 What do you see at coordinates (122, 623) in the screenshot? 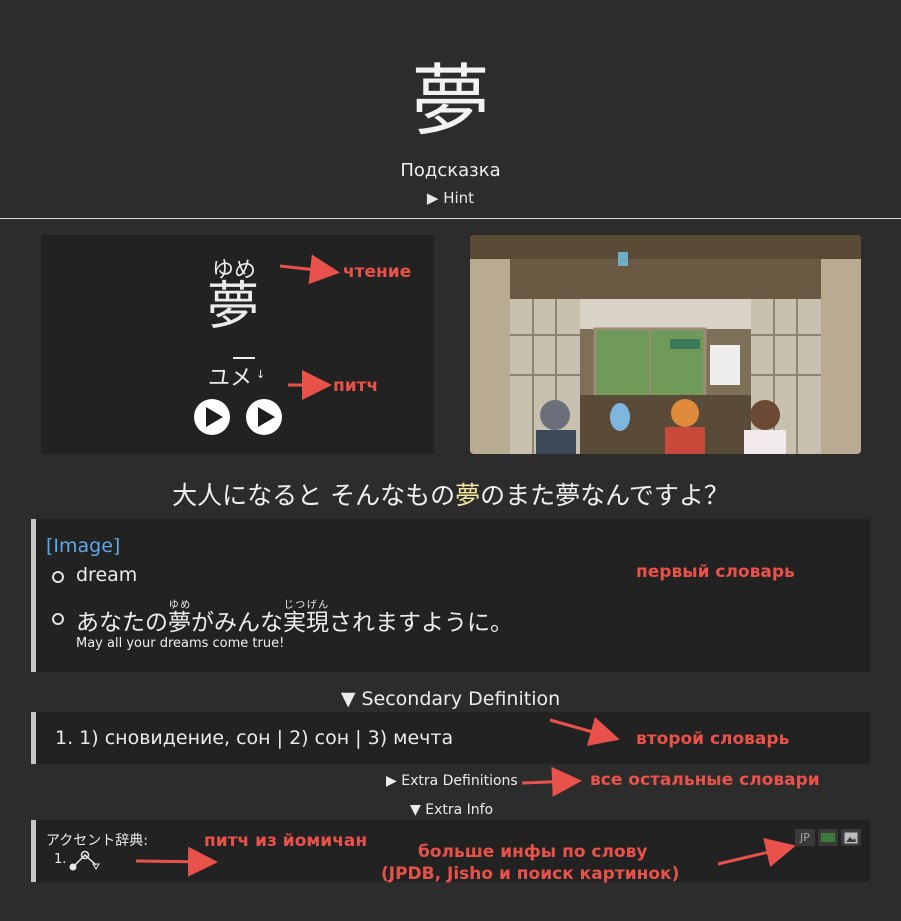
I see `example-part: あなたの` at bounding box center [122, 623].